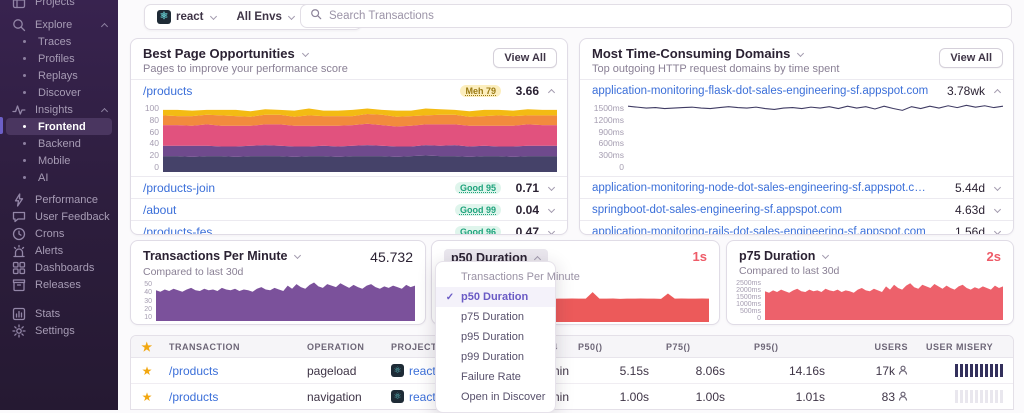  Describe the element at coordinates (495, 397) in the screenshot. I see `menu-item-open-in-discover: Open in Discover` at that location.